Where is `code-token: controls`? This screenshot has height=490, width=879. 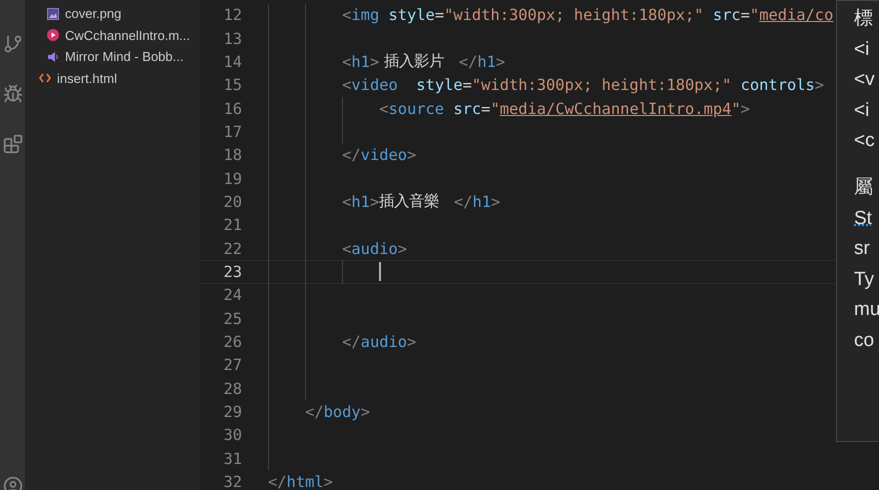 code-token: controls is located at coordinates (777, 85).